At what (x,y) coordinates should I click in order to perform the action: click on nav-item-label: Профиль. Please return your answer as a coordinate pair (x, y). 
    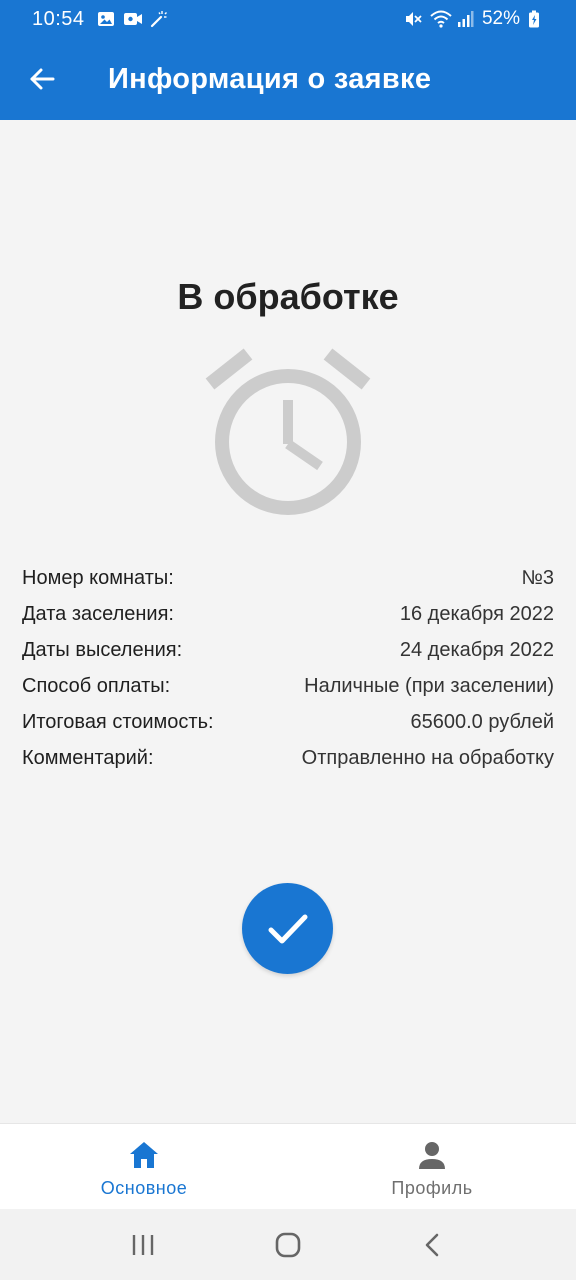
    Looking at the image, I should click on (432, 1188).